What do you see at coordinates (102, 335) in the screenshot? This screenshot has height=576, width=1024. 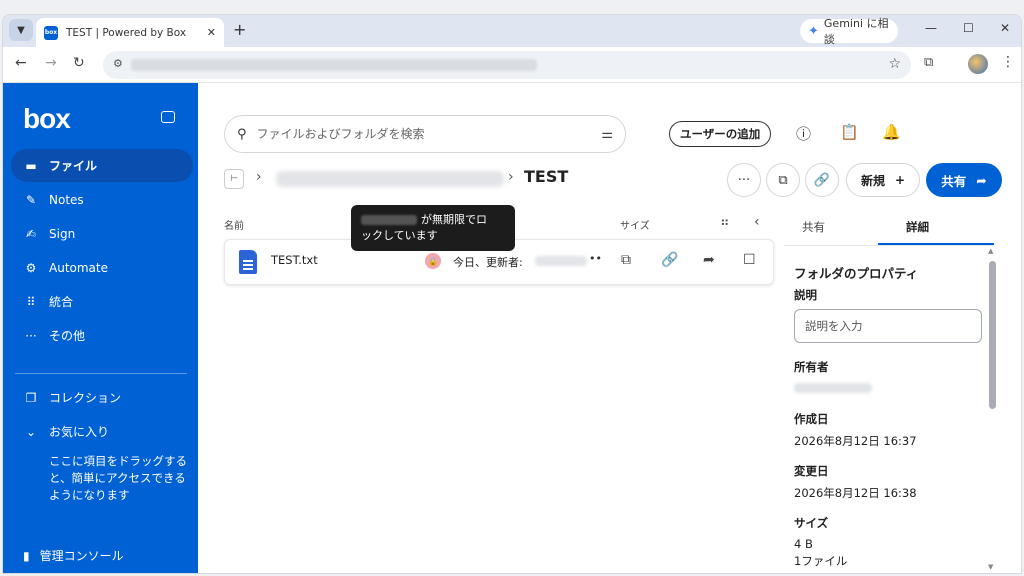 I see `sidebar-item-more: ··· その他` at bounding box center [102, 335].